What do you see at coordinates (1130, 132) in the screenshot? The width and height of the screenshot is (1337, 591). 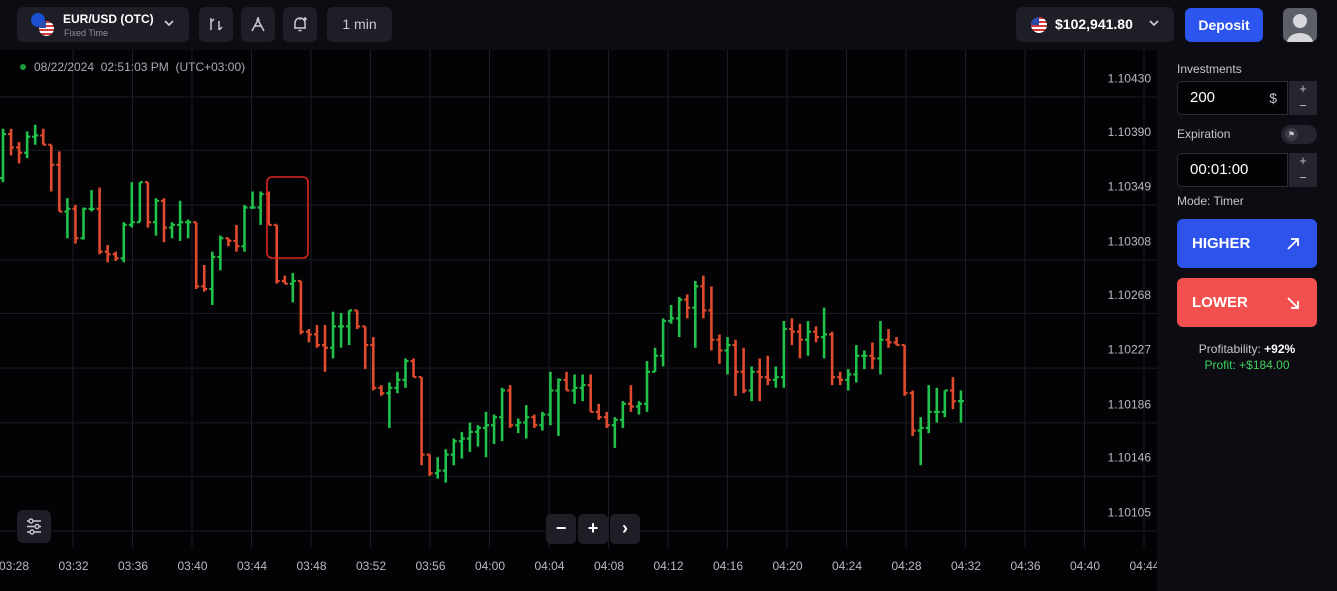 I see `y-tick-label: 1.10390` at bounding box center [1130, 132].